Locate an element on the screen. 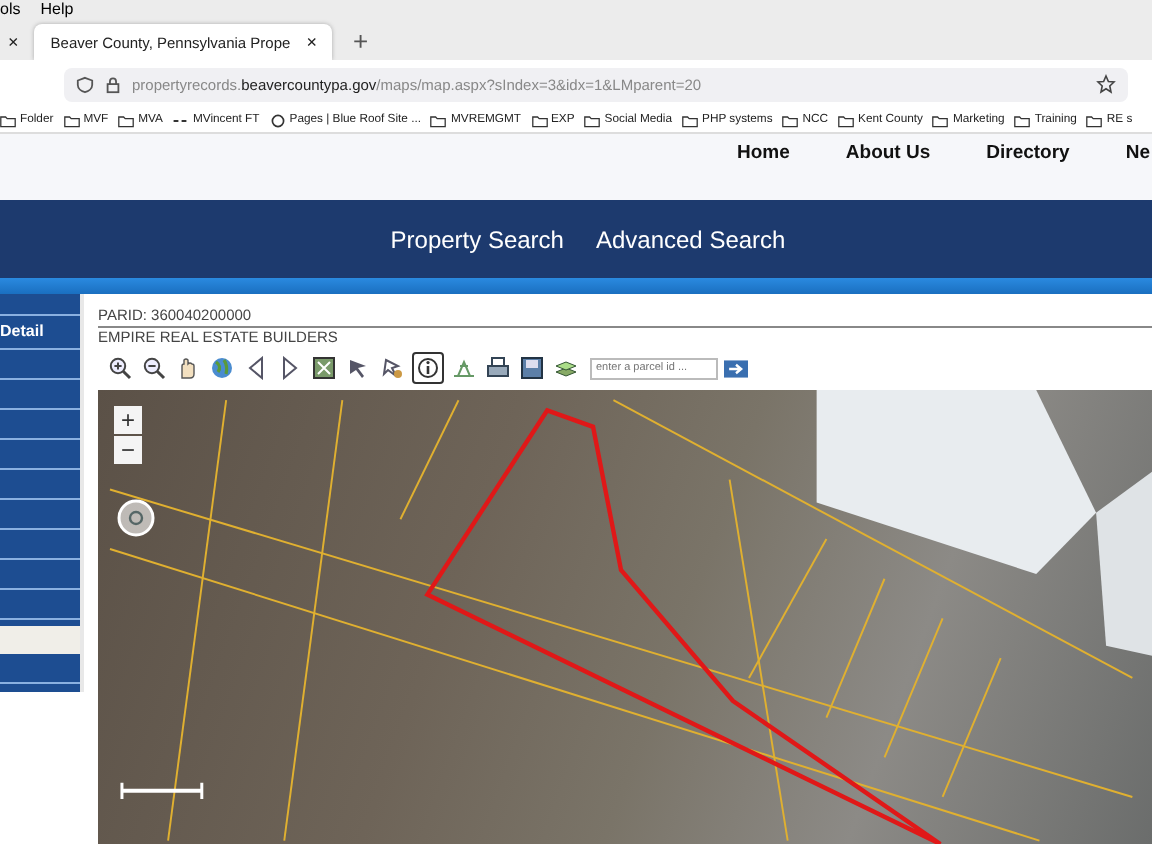 The height and width of the screenshot is (864, 1152). new-tab-button: + is located at coordinates (360, 40).